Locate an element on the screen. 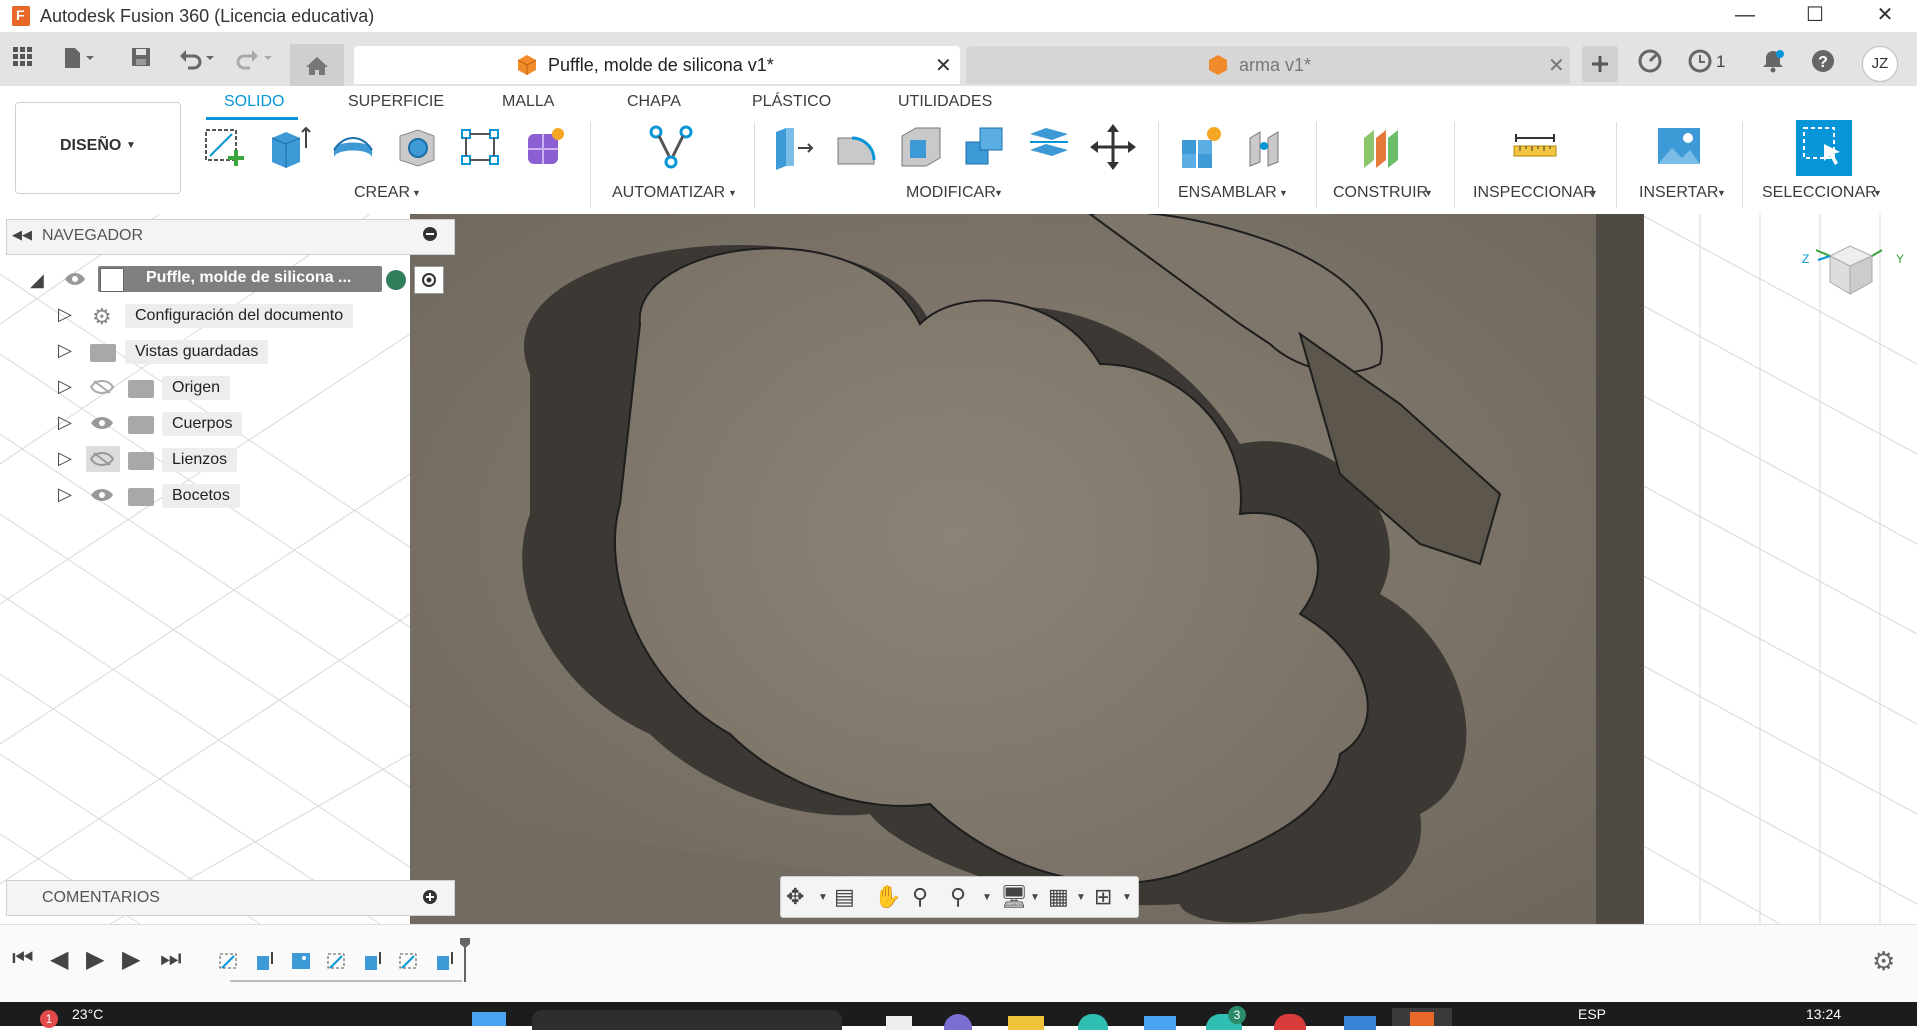  file-explorer-icon is located at coordinates (1026, 1023).